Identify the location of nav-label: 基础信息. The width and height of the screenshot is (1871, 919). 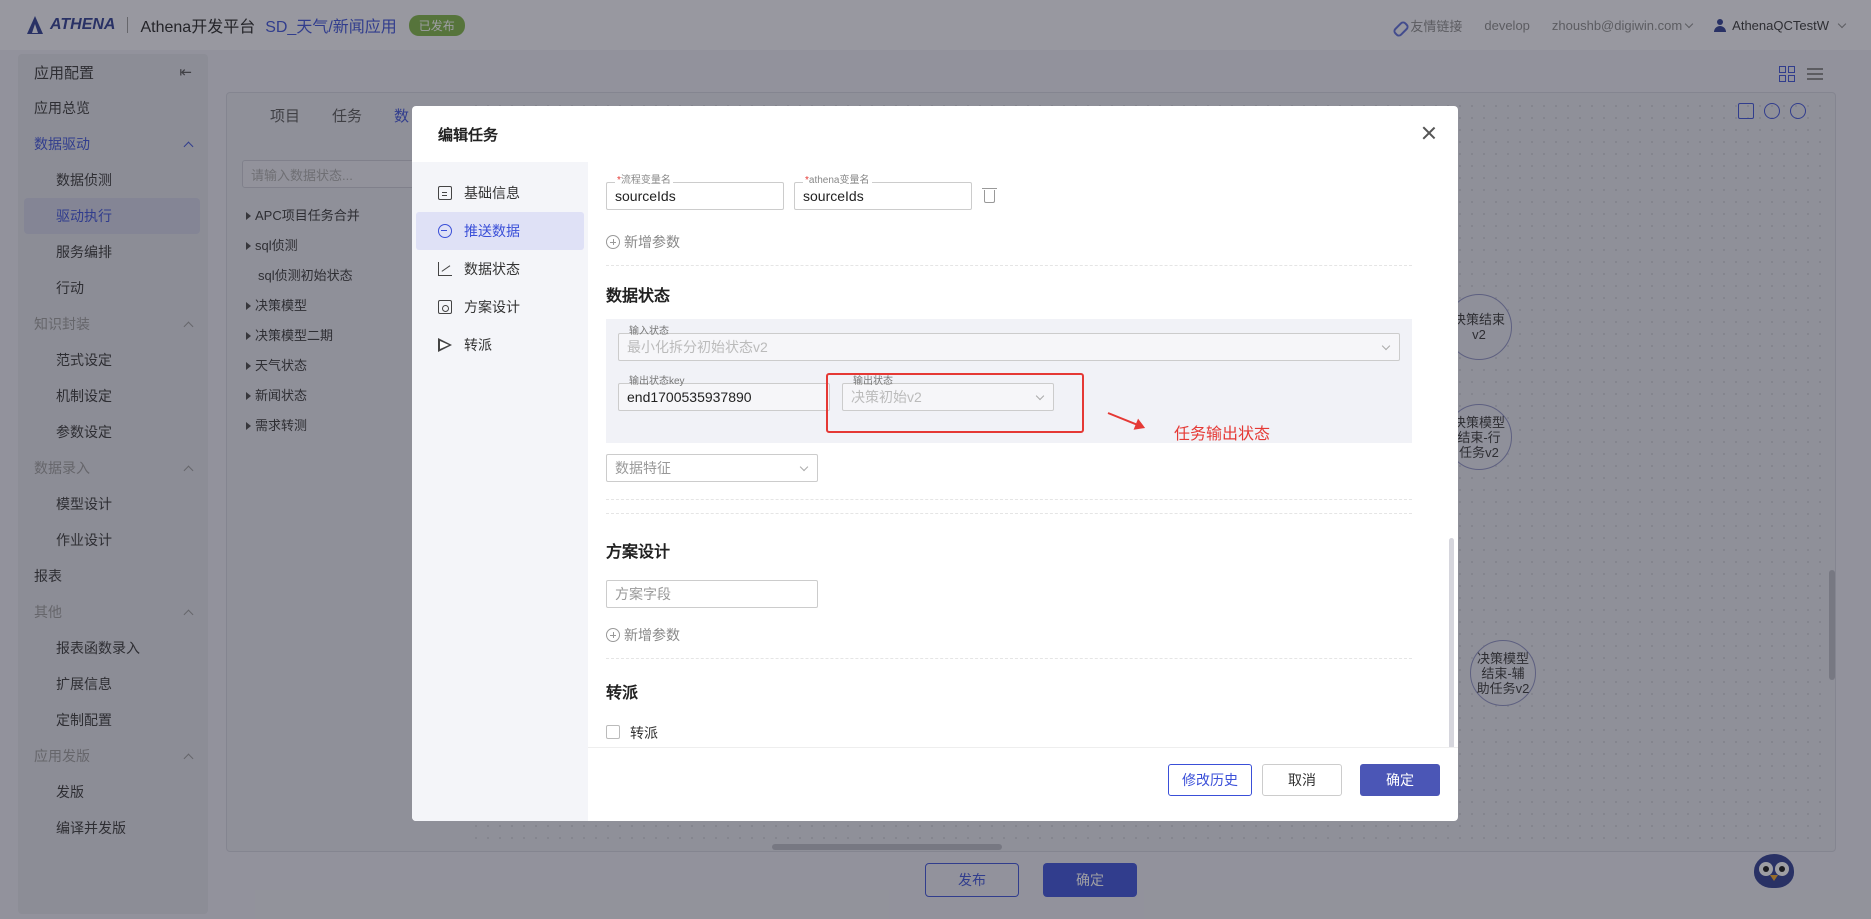
(492, 193).